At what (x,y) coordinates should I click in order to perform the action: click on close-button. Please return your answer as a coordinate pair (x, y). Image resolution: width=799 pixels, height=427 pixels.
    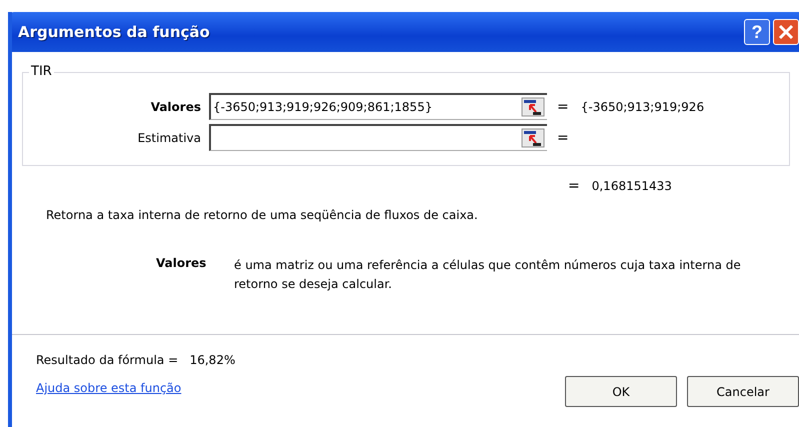
    Looking at the image, I should click on (786, 32).